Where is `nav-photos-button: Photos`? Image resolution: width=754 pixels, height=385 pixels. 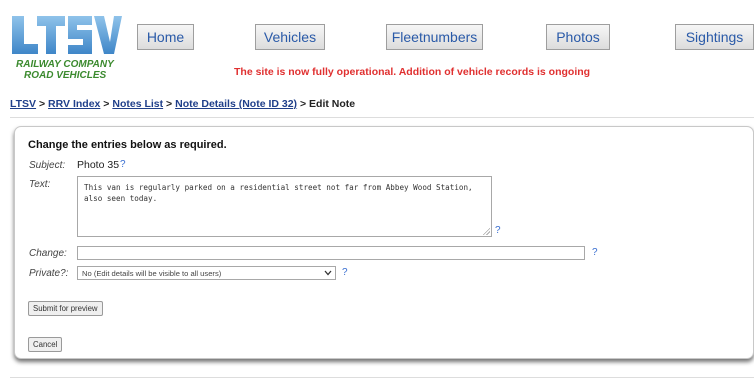 nav-photos-button: Photos is located at coordinates (578, 37).